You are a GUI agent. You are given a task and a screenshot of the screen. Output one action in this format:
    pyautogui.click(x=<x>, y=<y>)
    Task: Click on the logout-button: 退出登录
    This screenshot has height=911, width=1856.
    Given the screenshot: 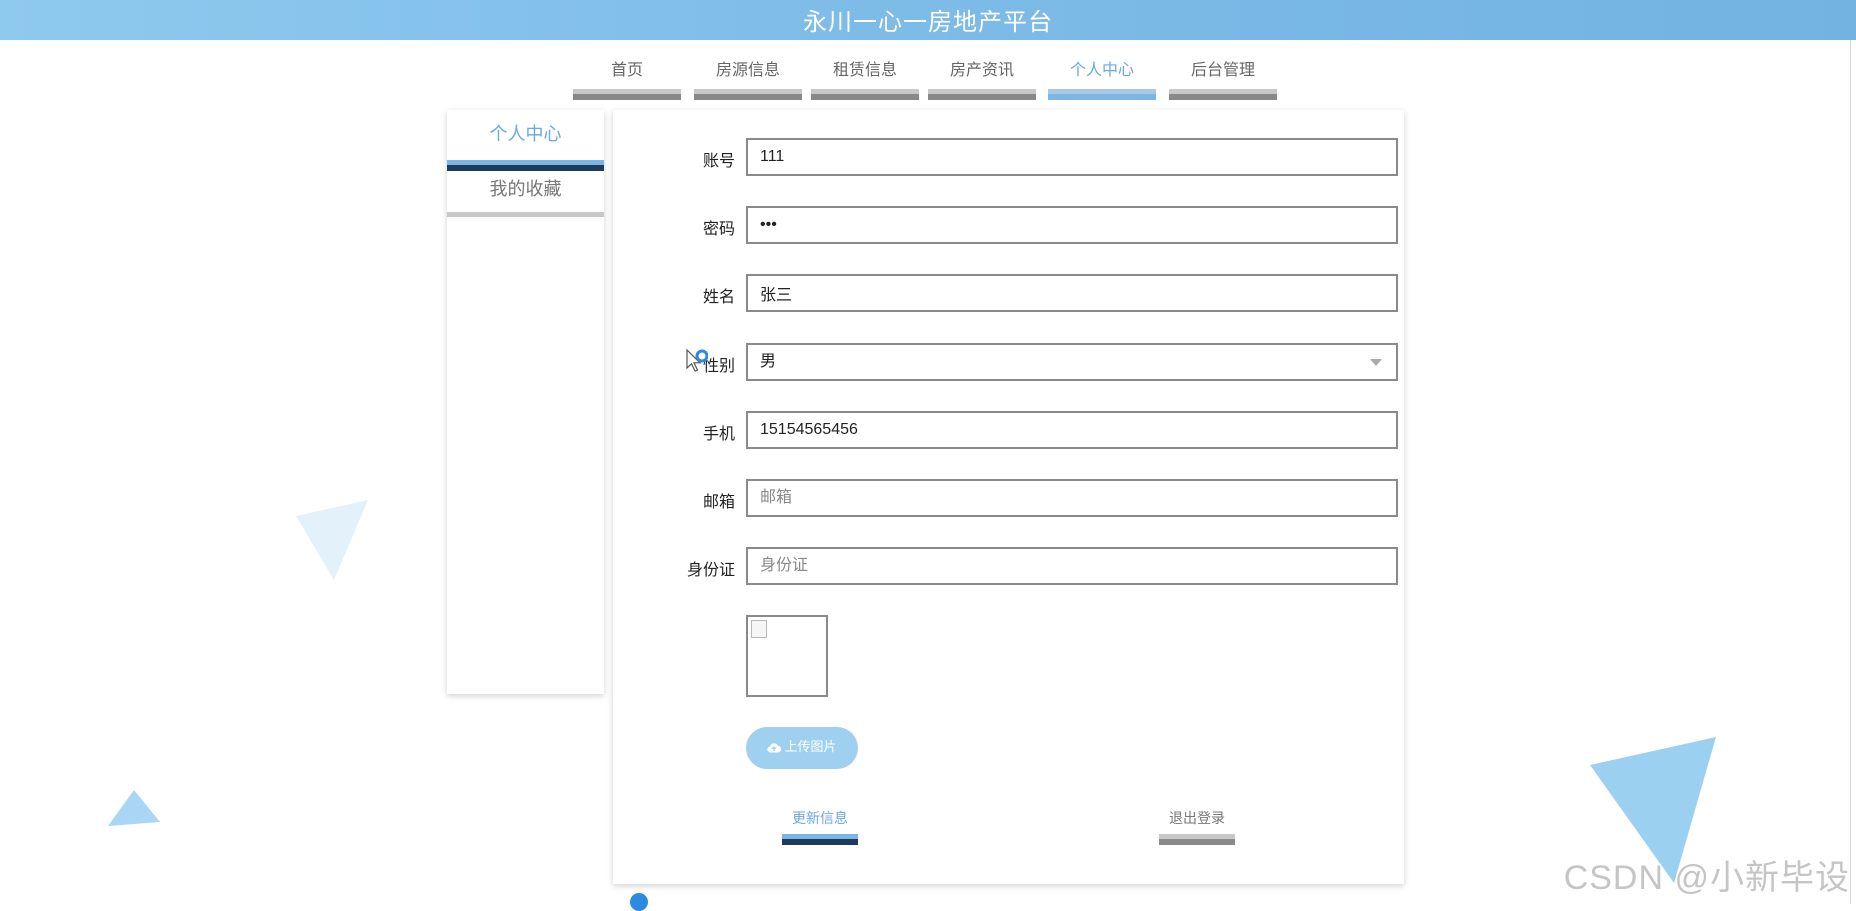 What is the action you would take?
    pyautogui.click(x=1197, y=826)
    